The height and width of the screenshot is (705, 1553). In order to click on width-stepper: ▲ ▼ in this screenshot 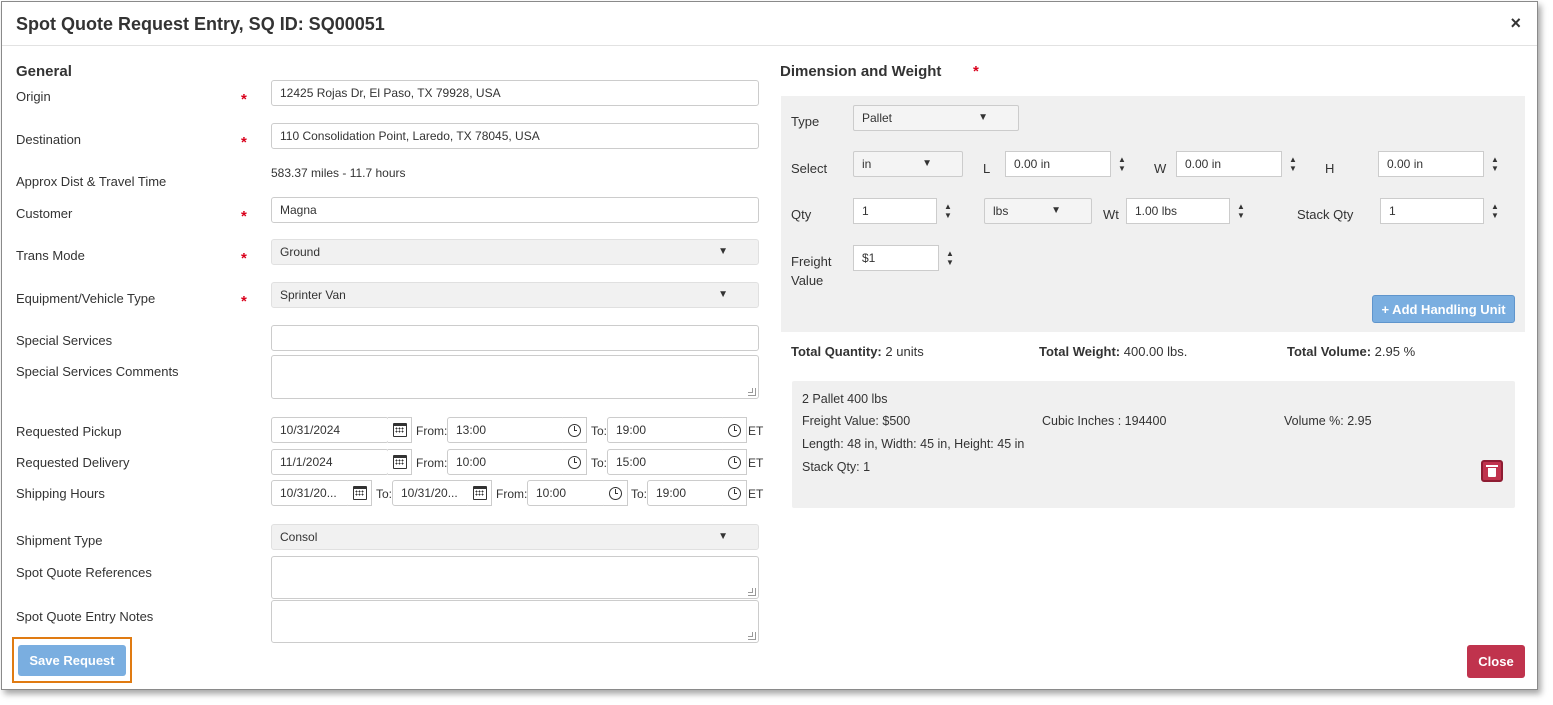, I will do `click(1293, 164)`.